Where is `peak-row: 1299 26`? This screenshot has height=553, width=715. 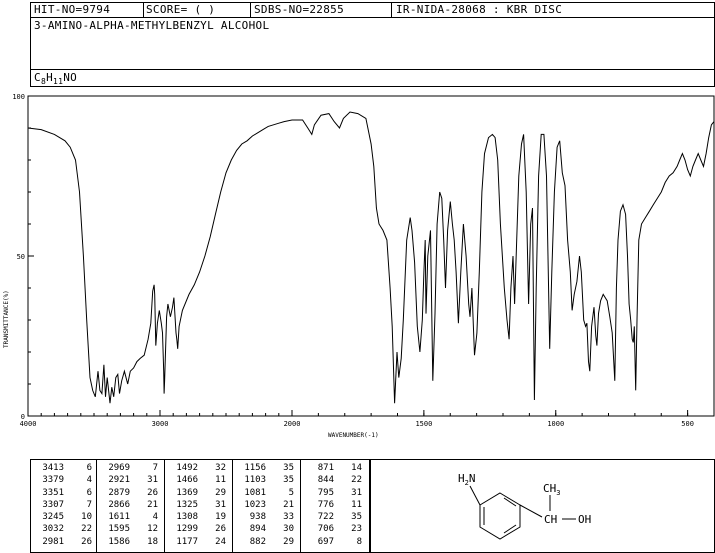 peak-row: 1299 26 is located at coordinates (195, 529).